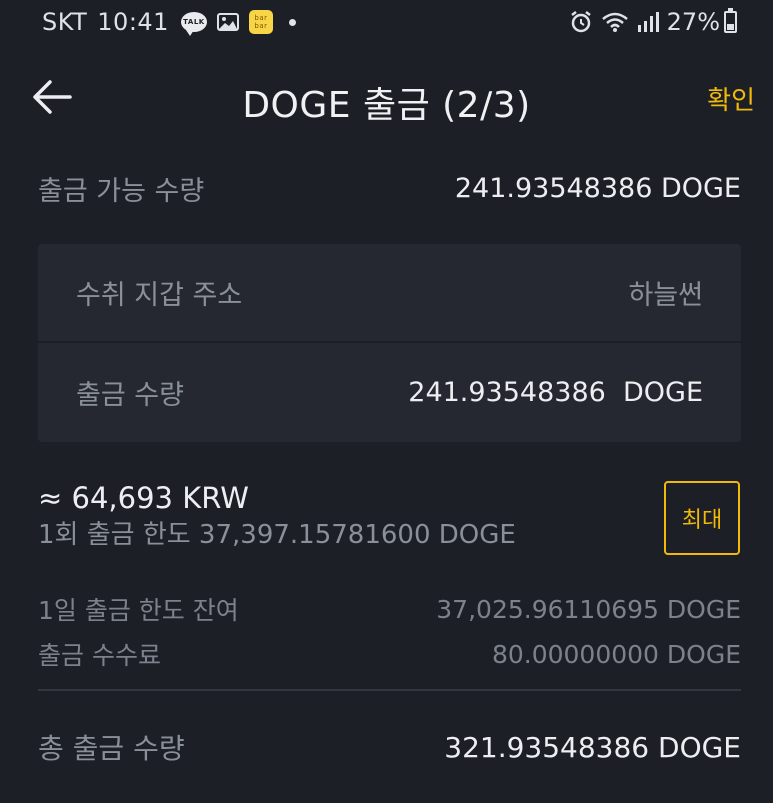  Describe the element at coordinates (648, 22) in the screenshot. I see `signal-icon` at that location.